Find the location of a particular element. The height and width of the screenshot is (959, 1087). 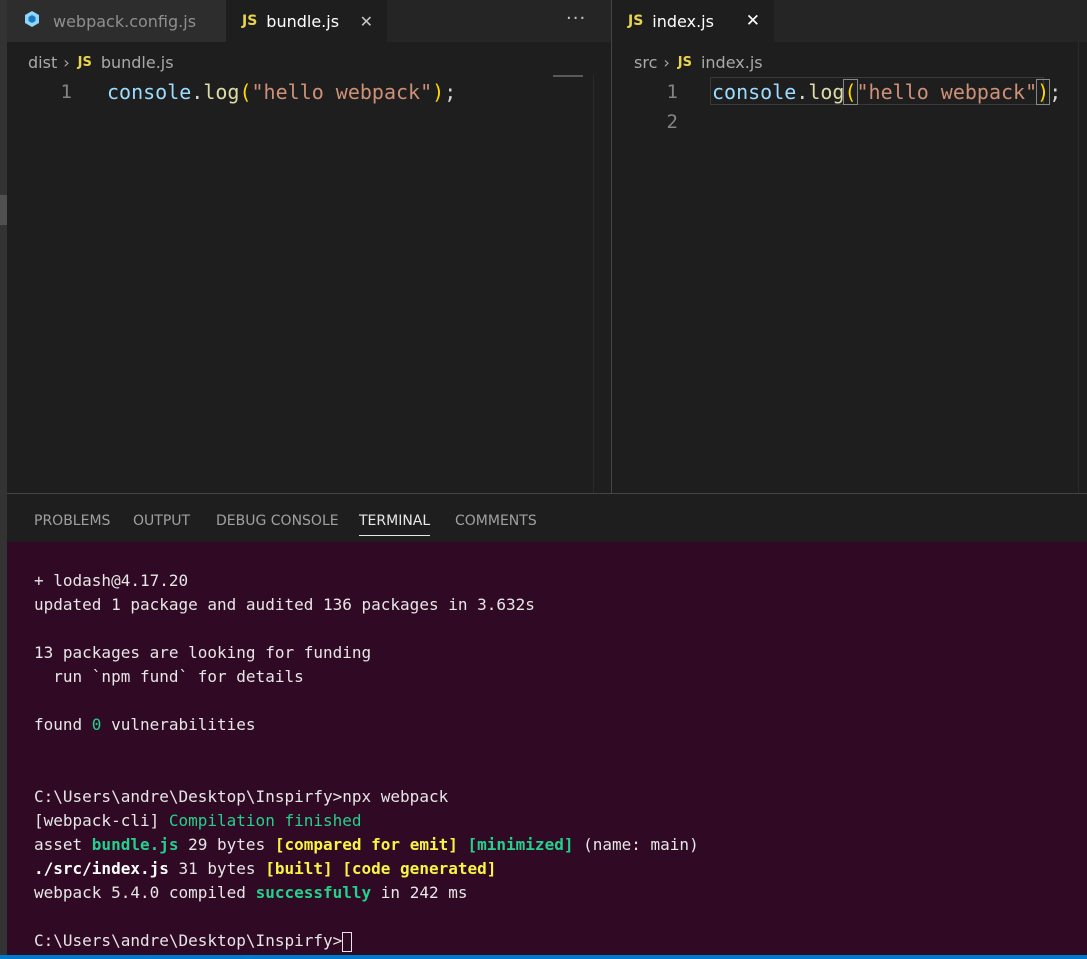

activity-edge is located at coordinates (3, 479).